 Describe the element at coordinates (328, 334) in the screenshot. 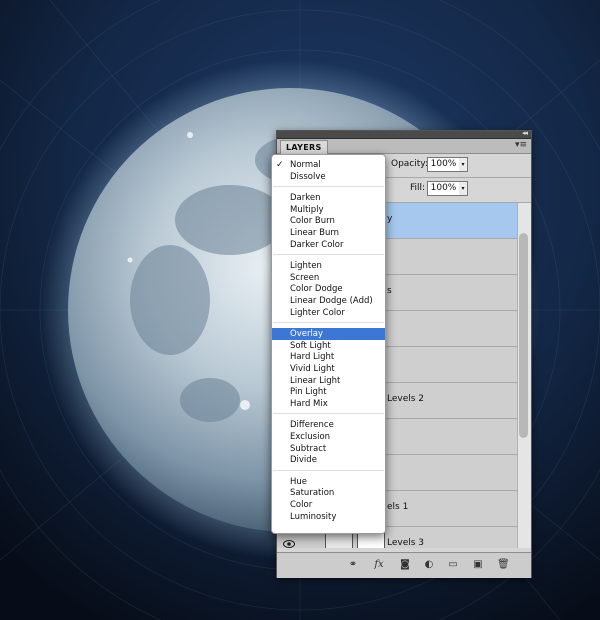

I see `menu-item-overlay: Overlay` at that location.